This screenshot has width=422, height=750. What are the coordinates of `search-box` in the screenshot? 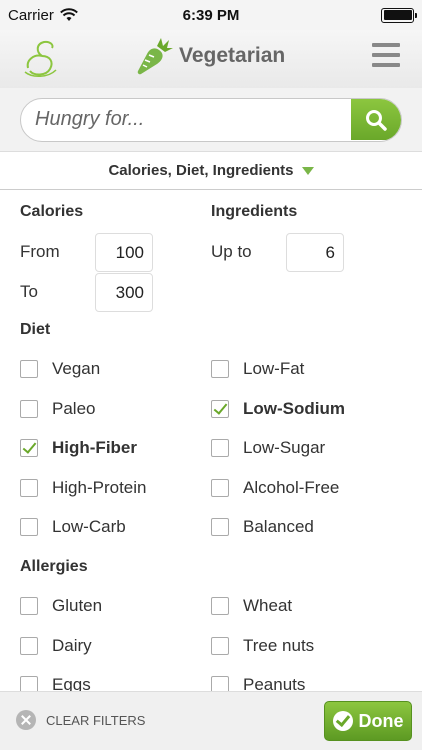 It's located at (211, 120).